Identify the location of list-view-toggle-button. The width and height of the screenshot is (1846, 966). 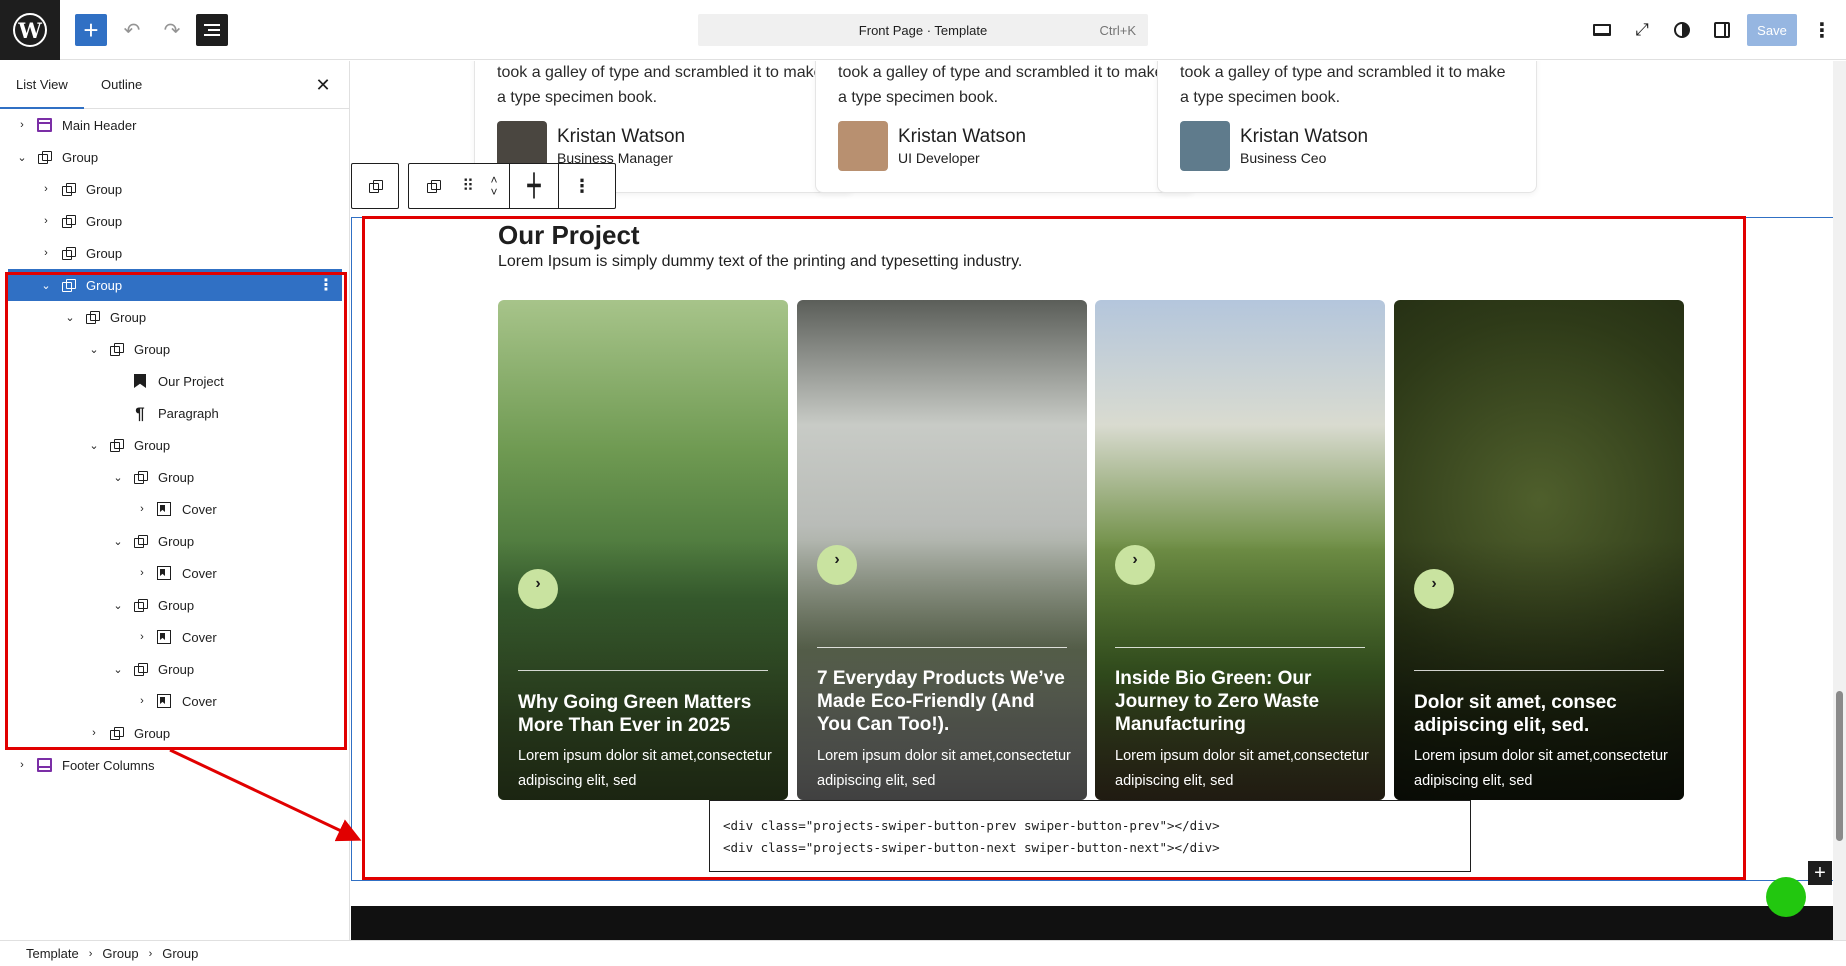
(212, 30).